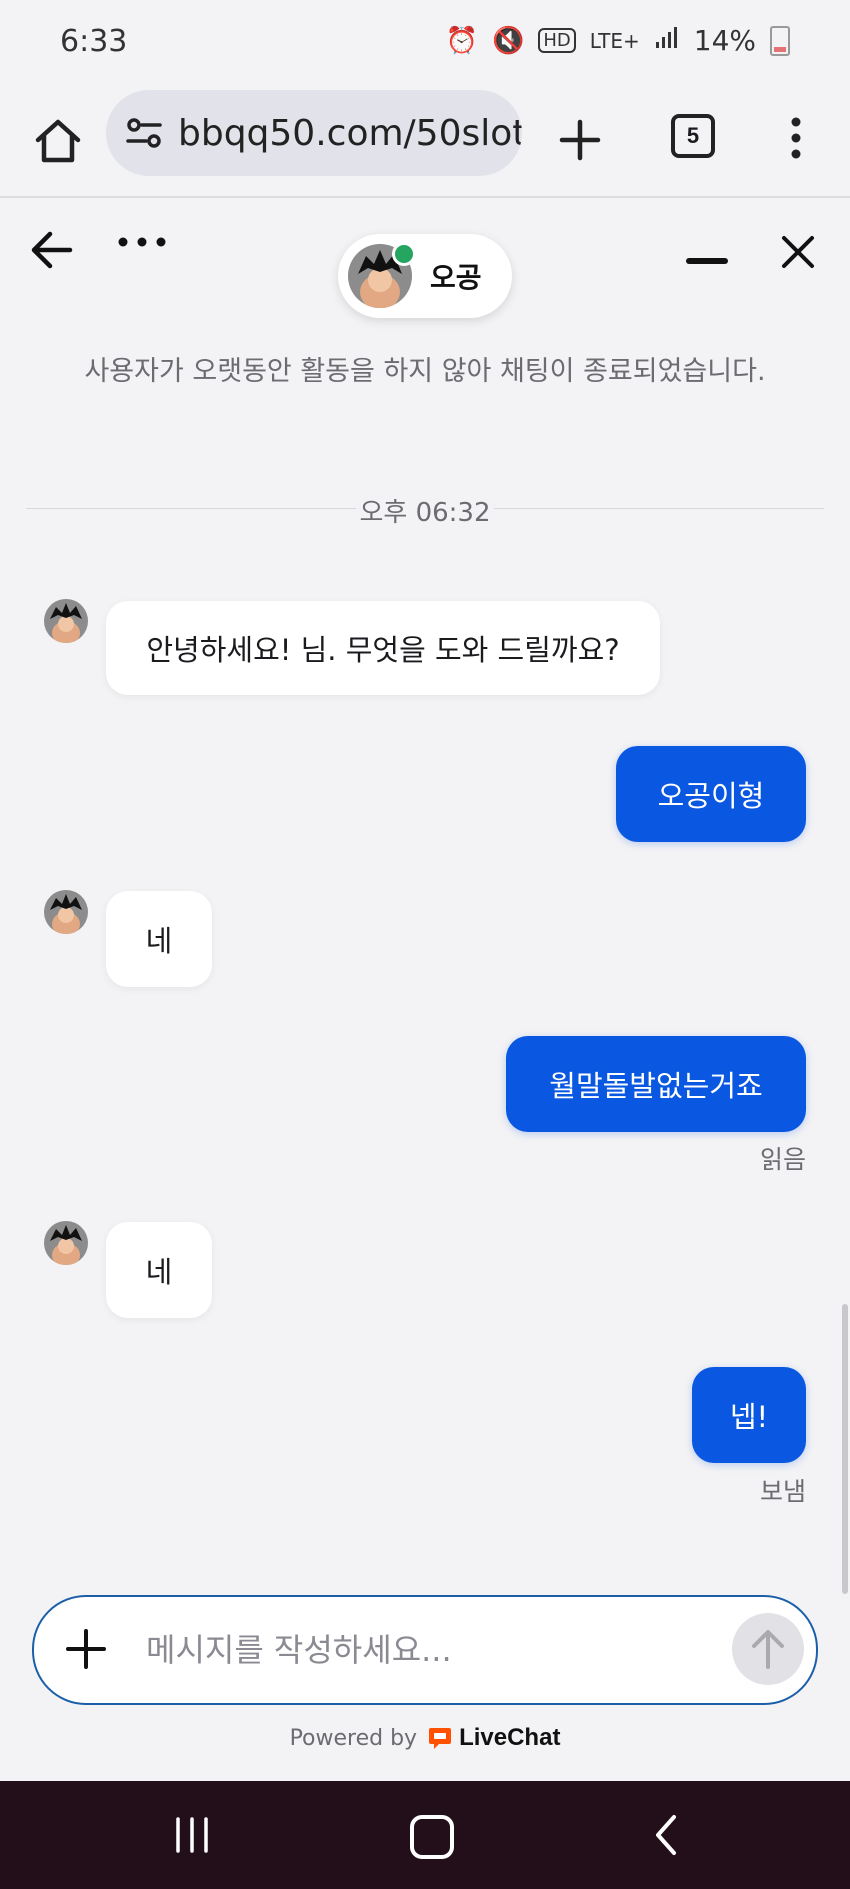 Image resolution: width=850 pixels, height=1889 pixels. I want to click on address-bar: bbqq50.com/50slot_, so click(314, 133).